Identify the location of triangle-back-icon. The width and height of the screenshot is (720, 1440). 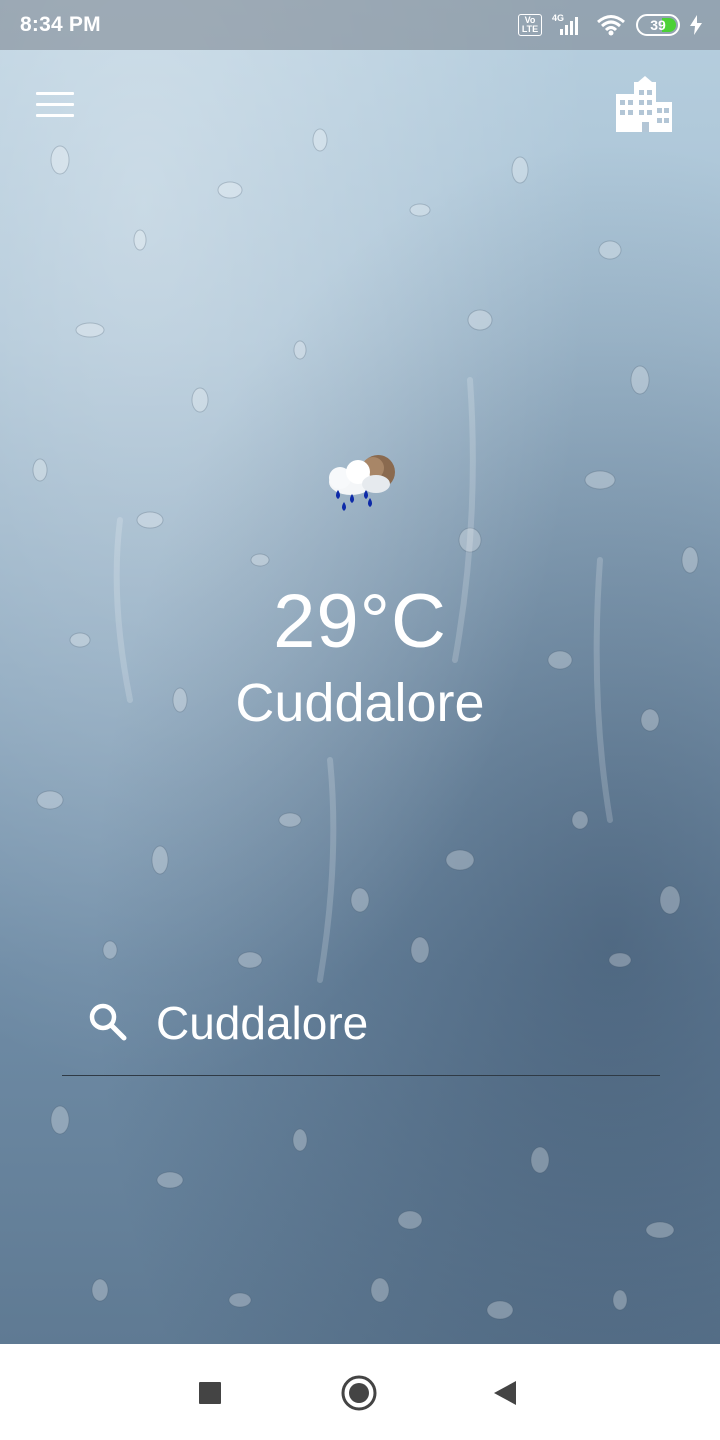
(505, 1393).